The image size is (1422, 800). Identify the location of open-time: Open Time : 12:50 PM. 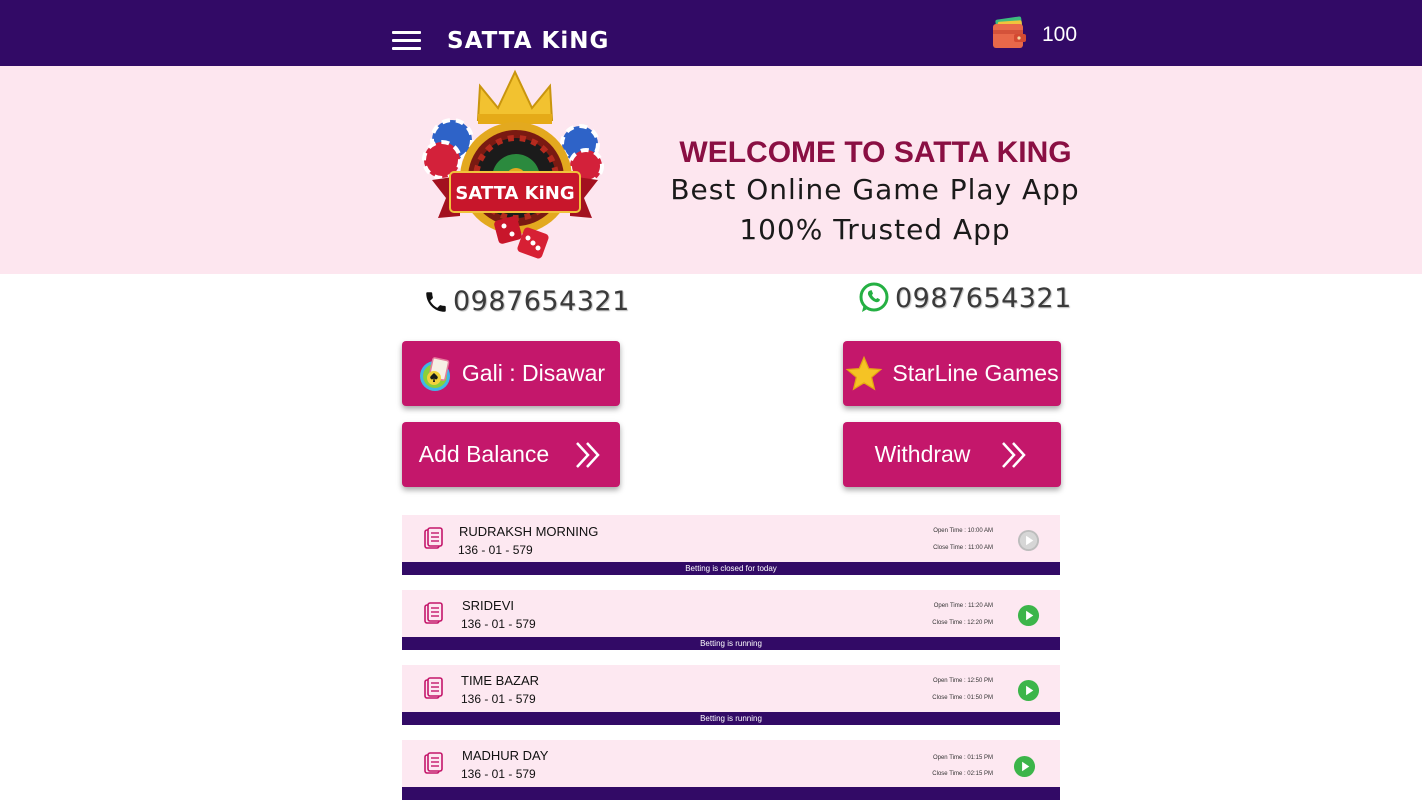
(962, 681).